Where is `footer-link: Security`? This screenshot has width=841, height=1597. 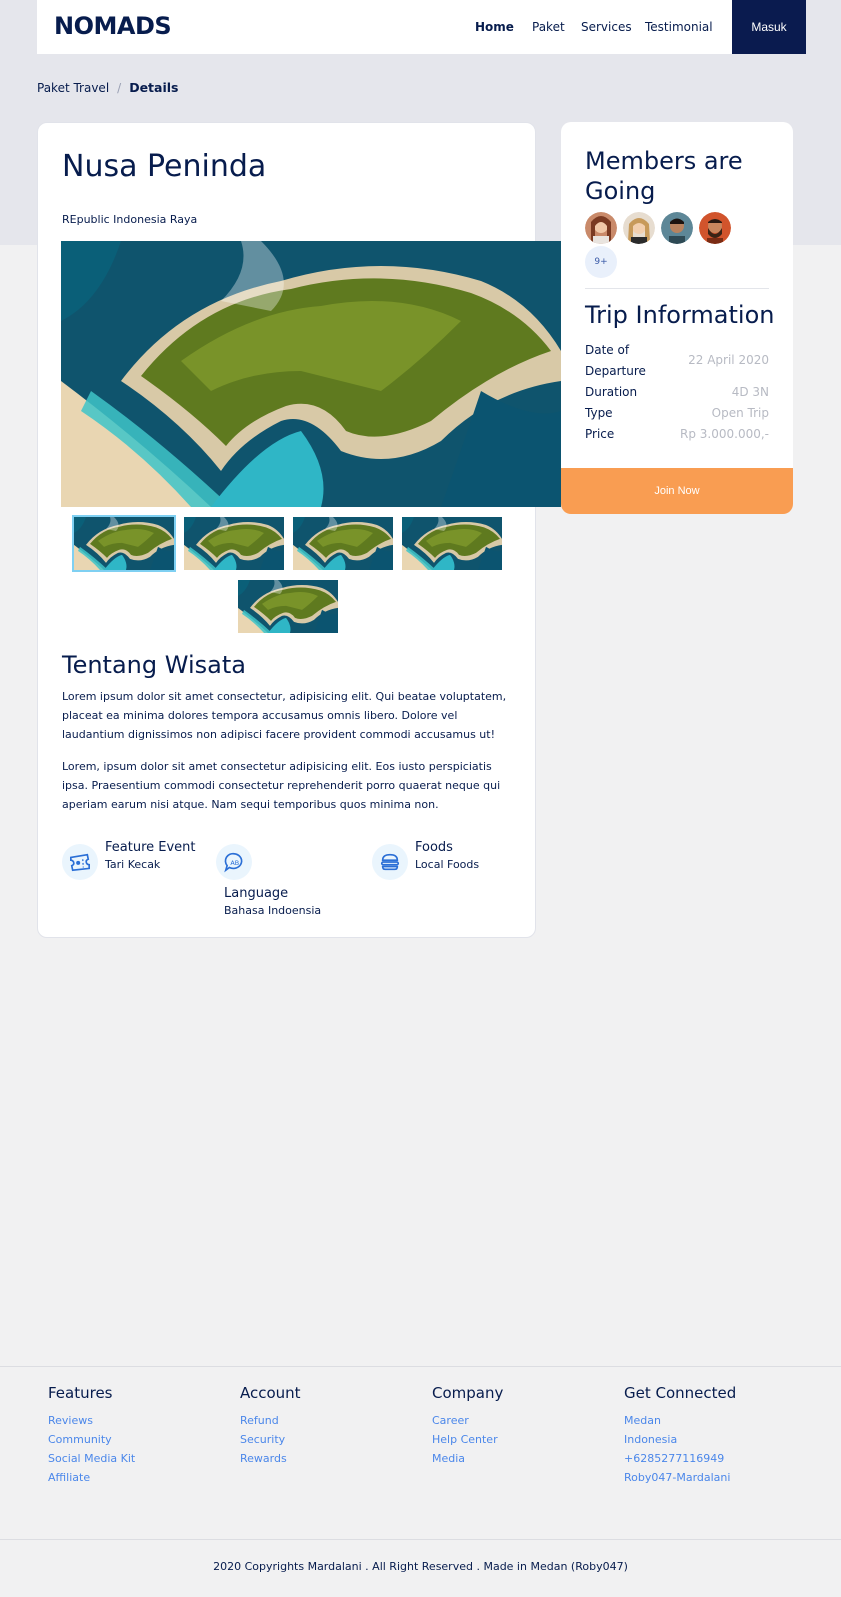 footer-link: Security is located at coordinates (270, 1439).